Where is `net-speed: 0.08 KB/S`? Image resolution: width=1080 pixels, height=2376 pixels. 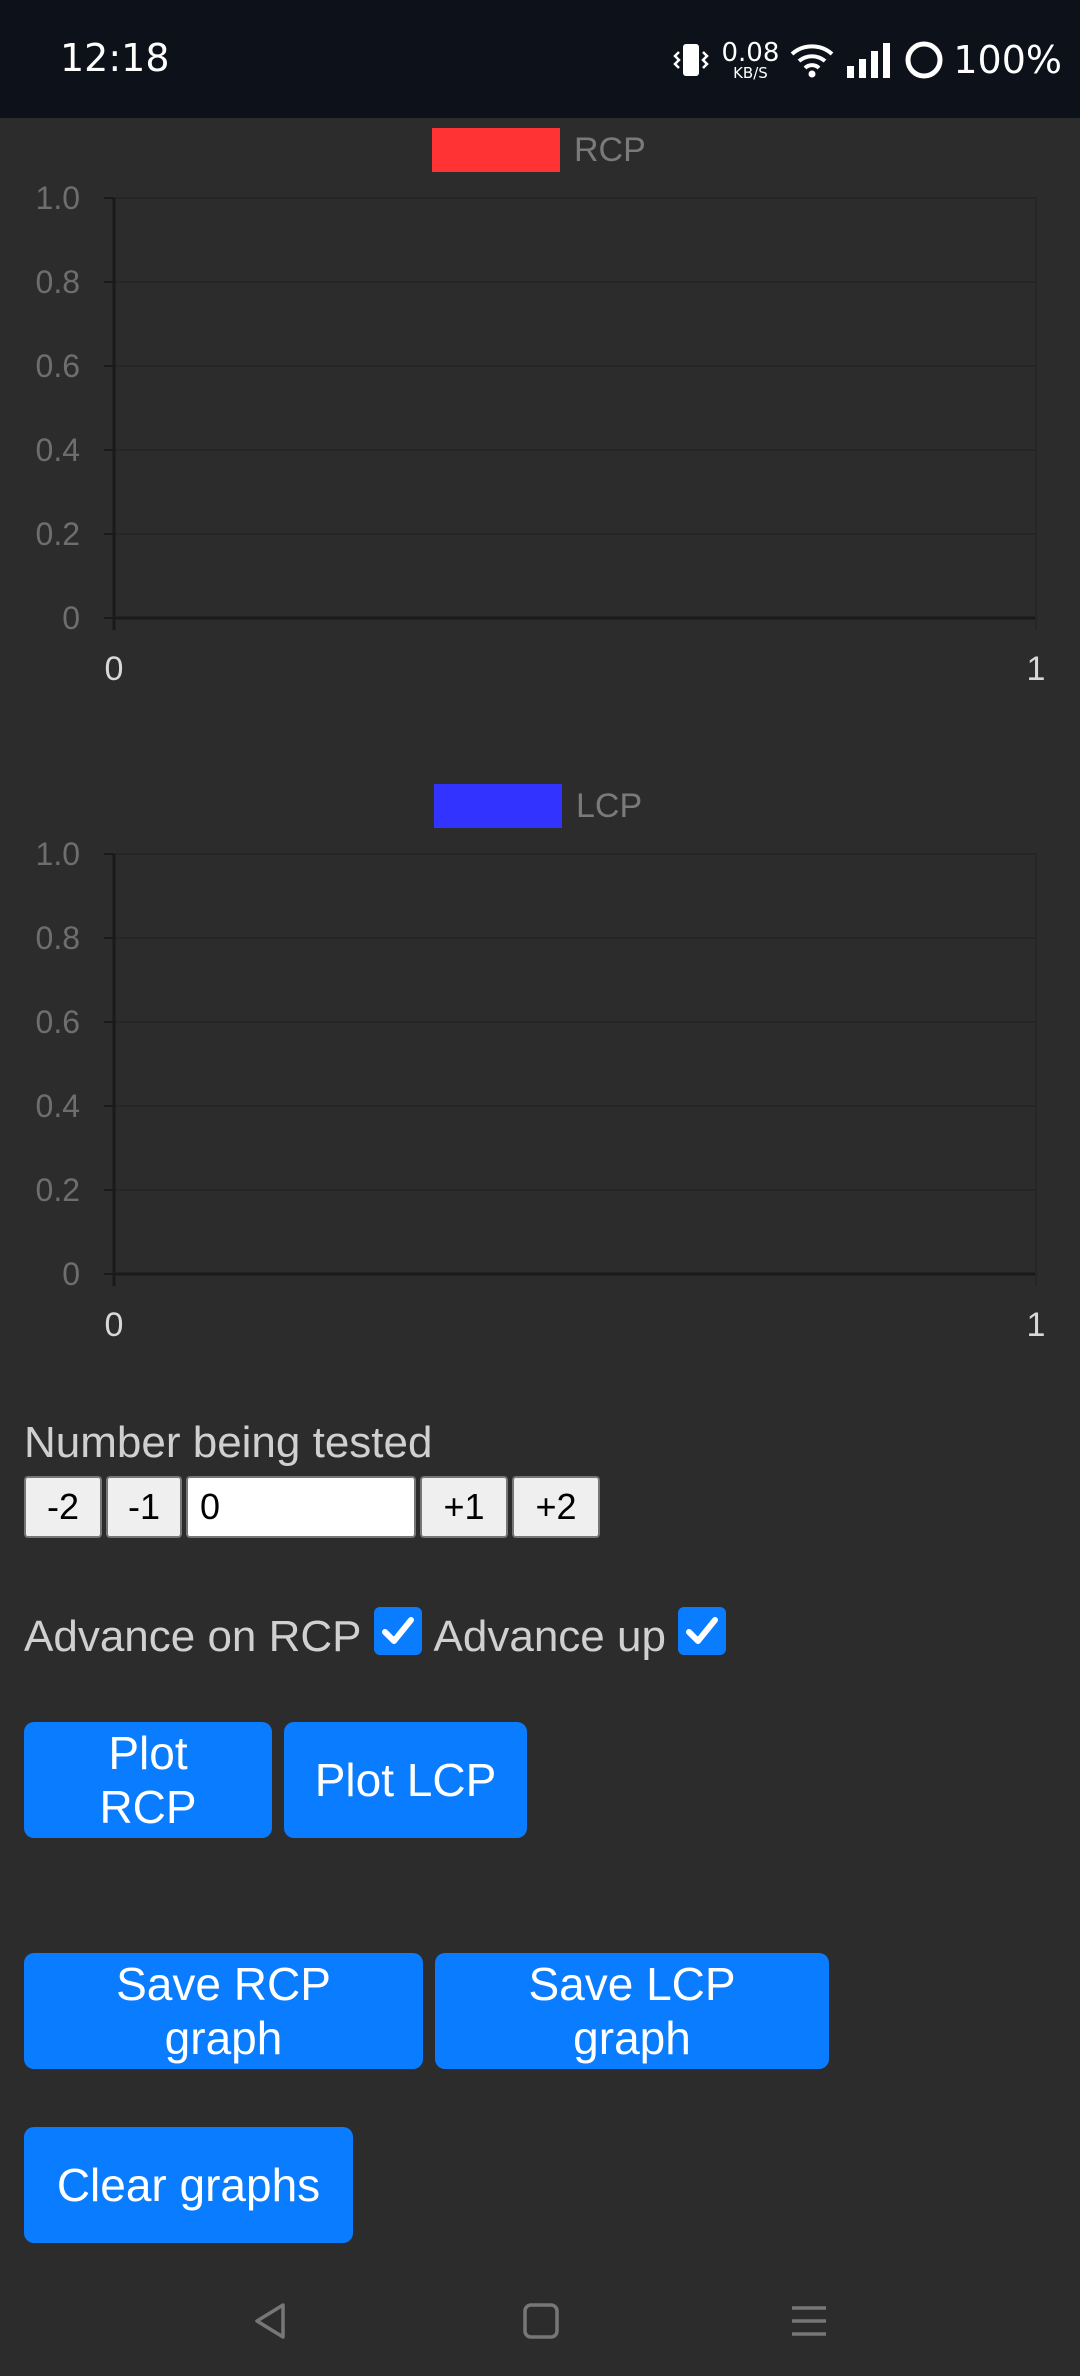
net-speed: 0.08 KB/S is located at coordinates (750, 60).